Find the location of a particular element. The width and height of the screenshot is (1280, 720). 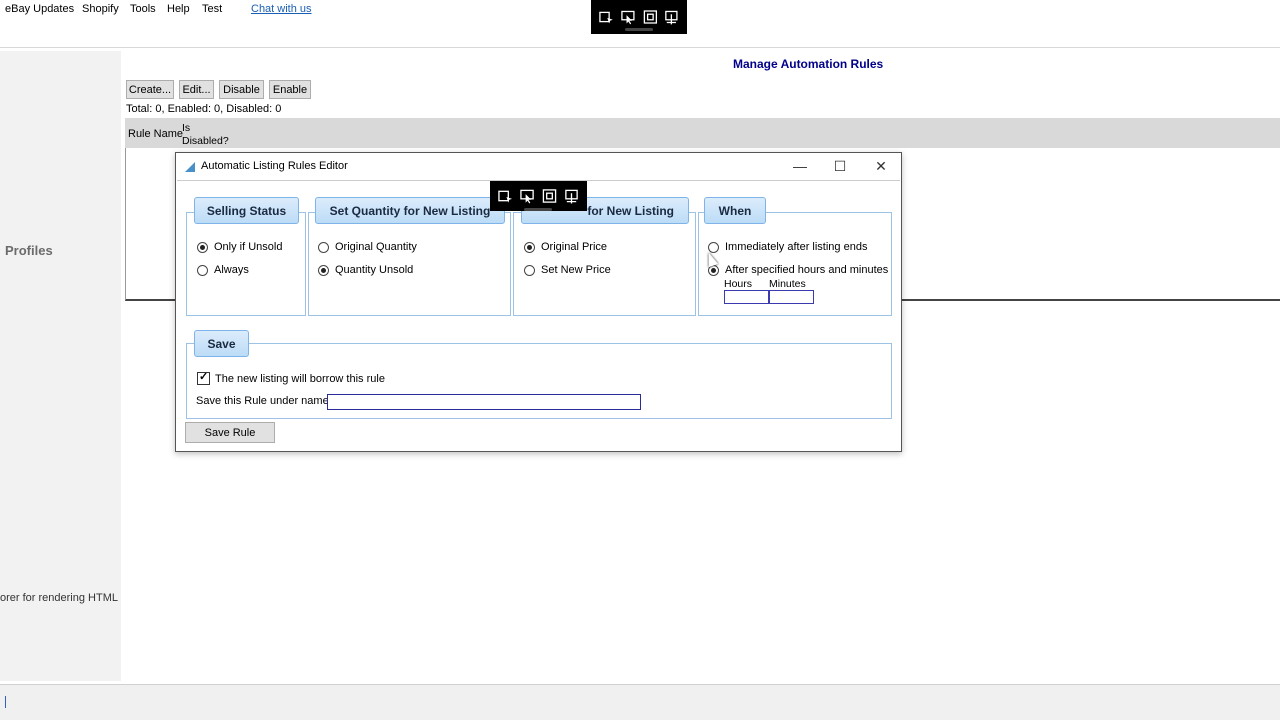

radio-label: Original Price is located at coordinates (574, 247).